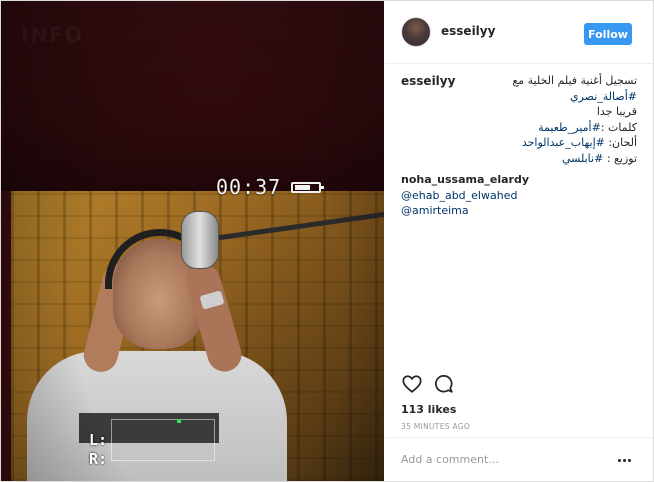  I want to click on photo-ghost-text: INFO, so click(52, 35).